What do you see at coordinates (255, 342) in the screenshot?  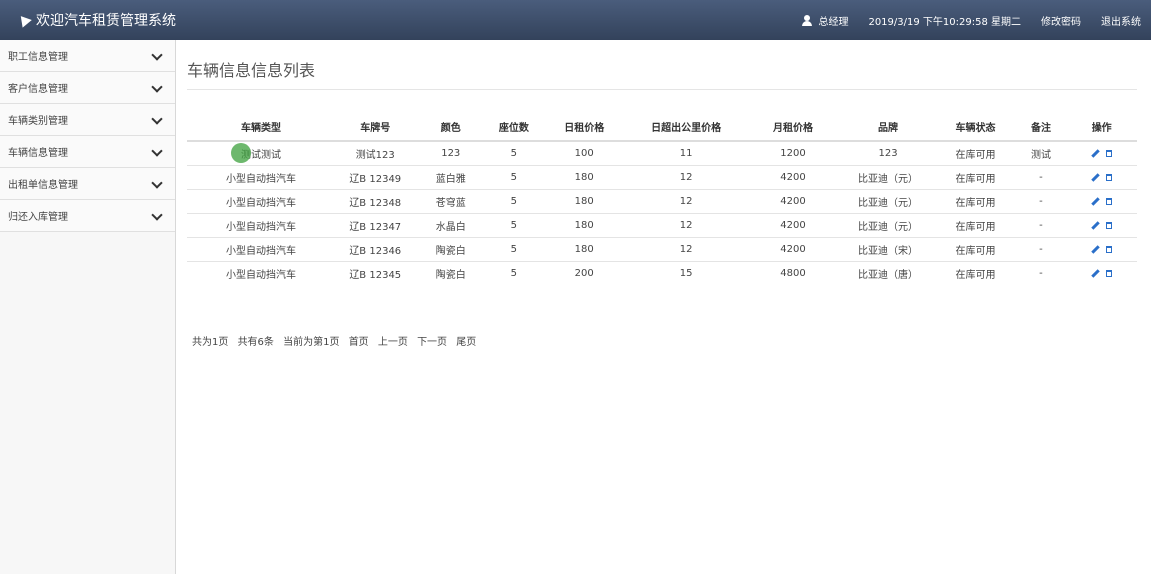 I see `pager-total-records: 共有6条` at bounding box center [255, 342].